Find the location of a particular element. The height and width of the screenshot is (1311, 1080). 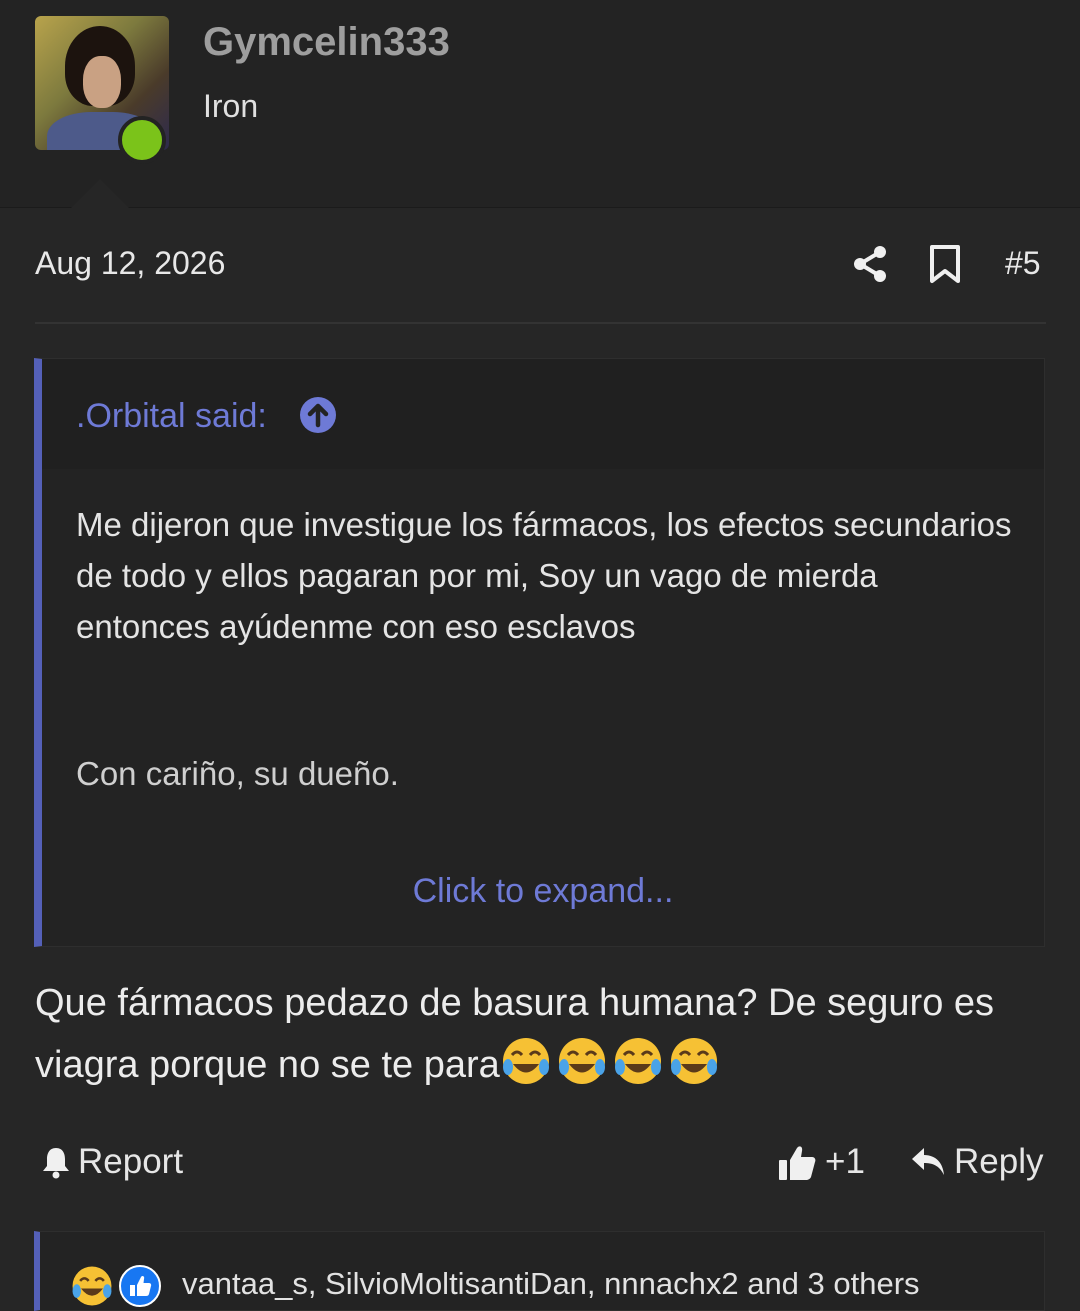

like-icon is located at coordinates (140, 1286).